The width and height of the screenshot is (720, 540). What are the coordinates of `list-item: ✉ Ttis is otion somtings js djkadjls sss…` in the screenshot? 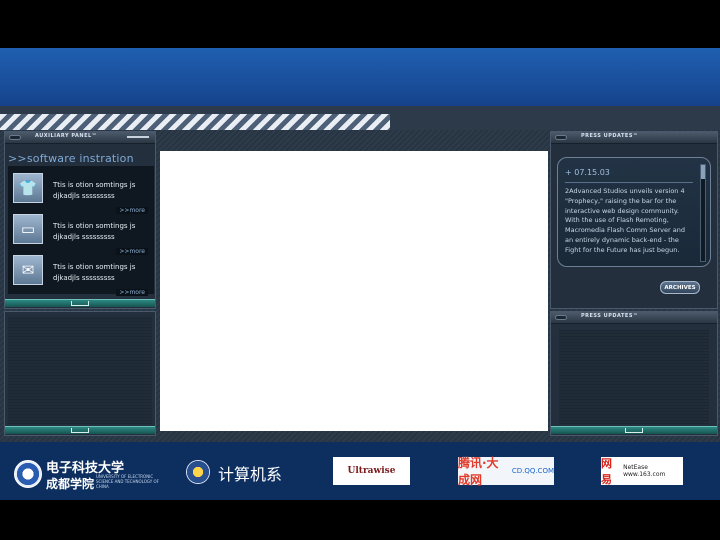 It's located at (81, 274).